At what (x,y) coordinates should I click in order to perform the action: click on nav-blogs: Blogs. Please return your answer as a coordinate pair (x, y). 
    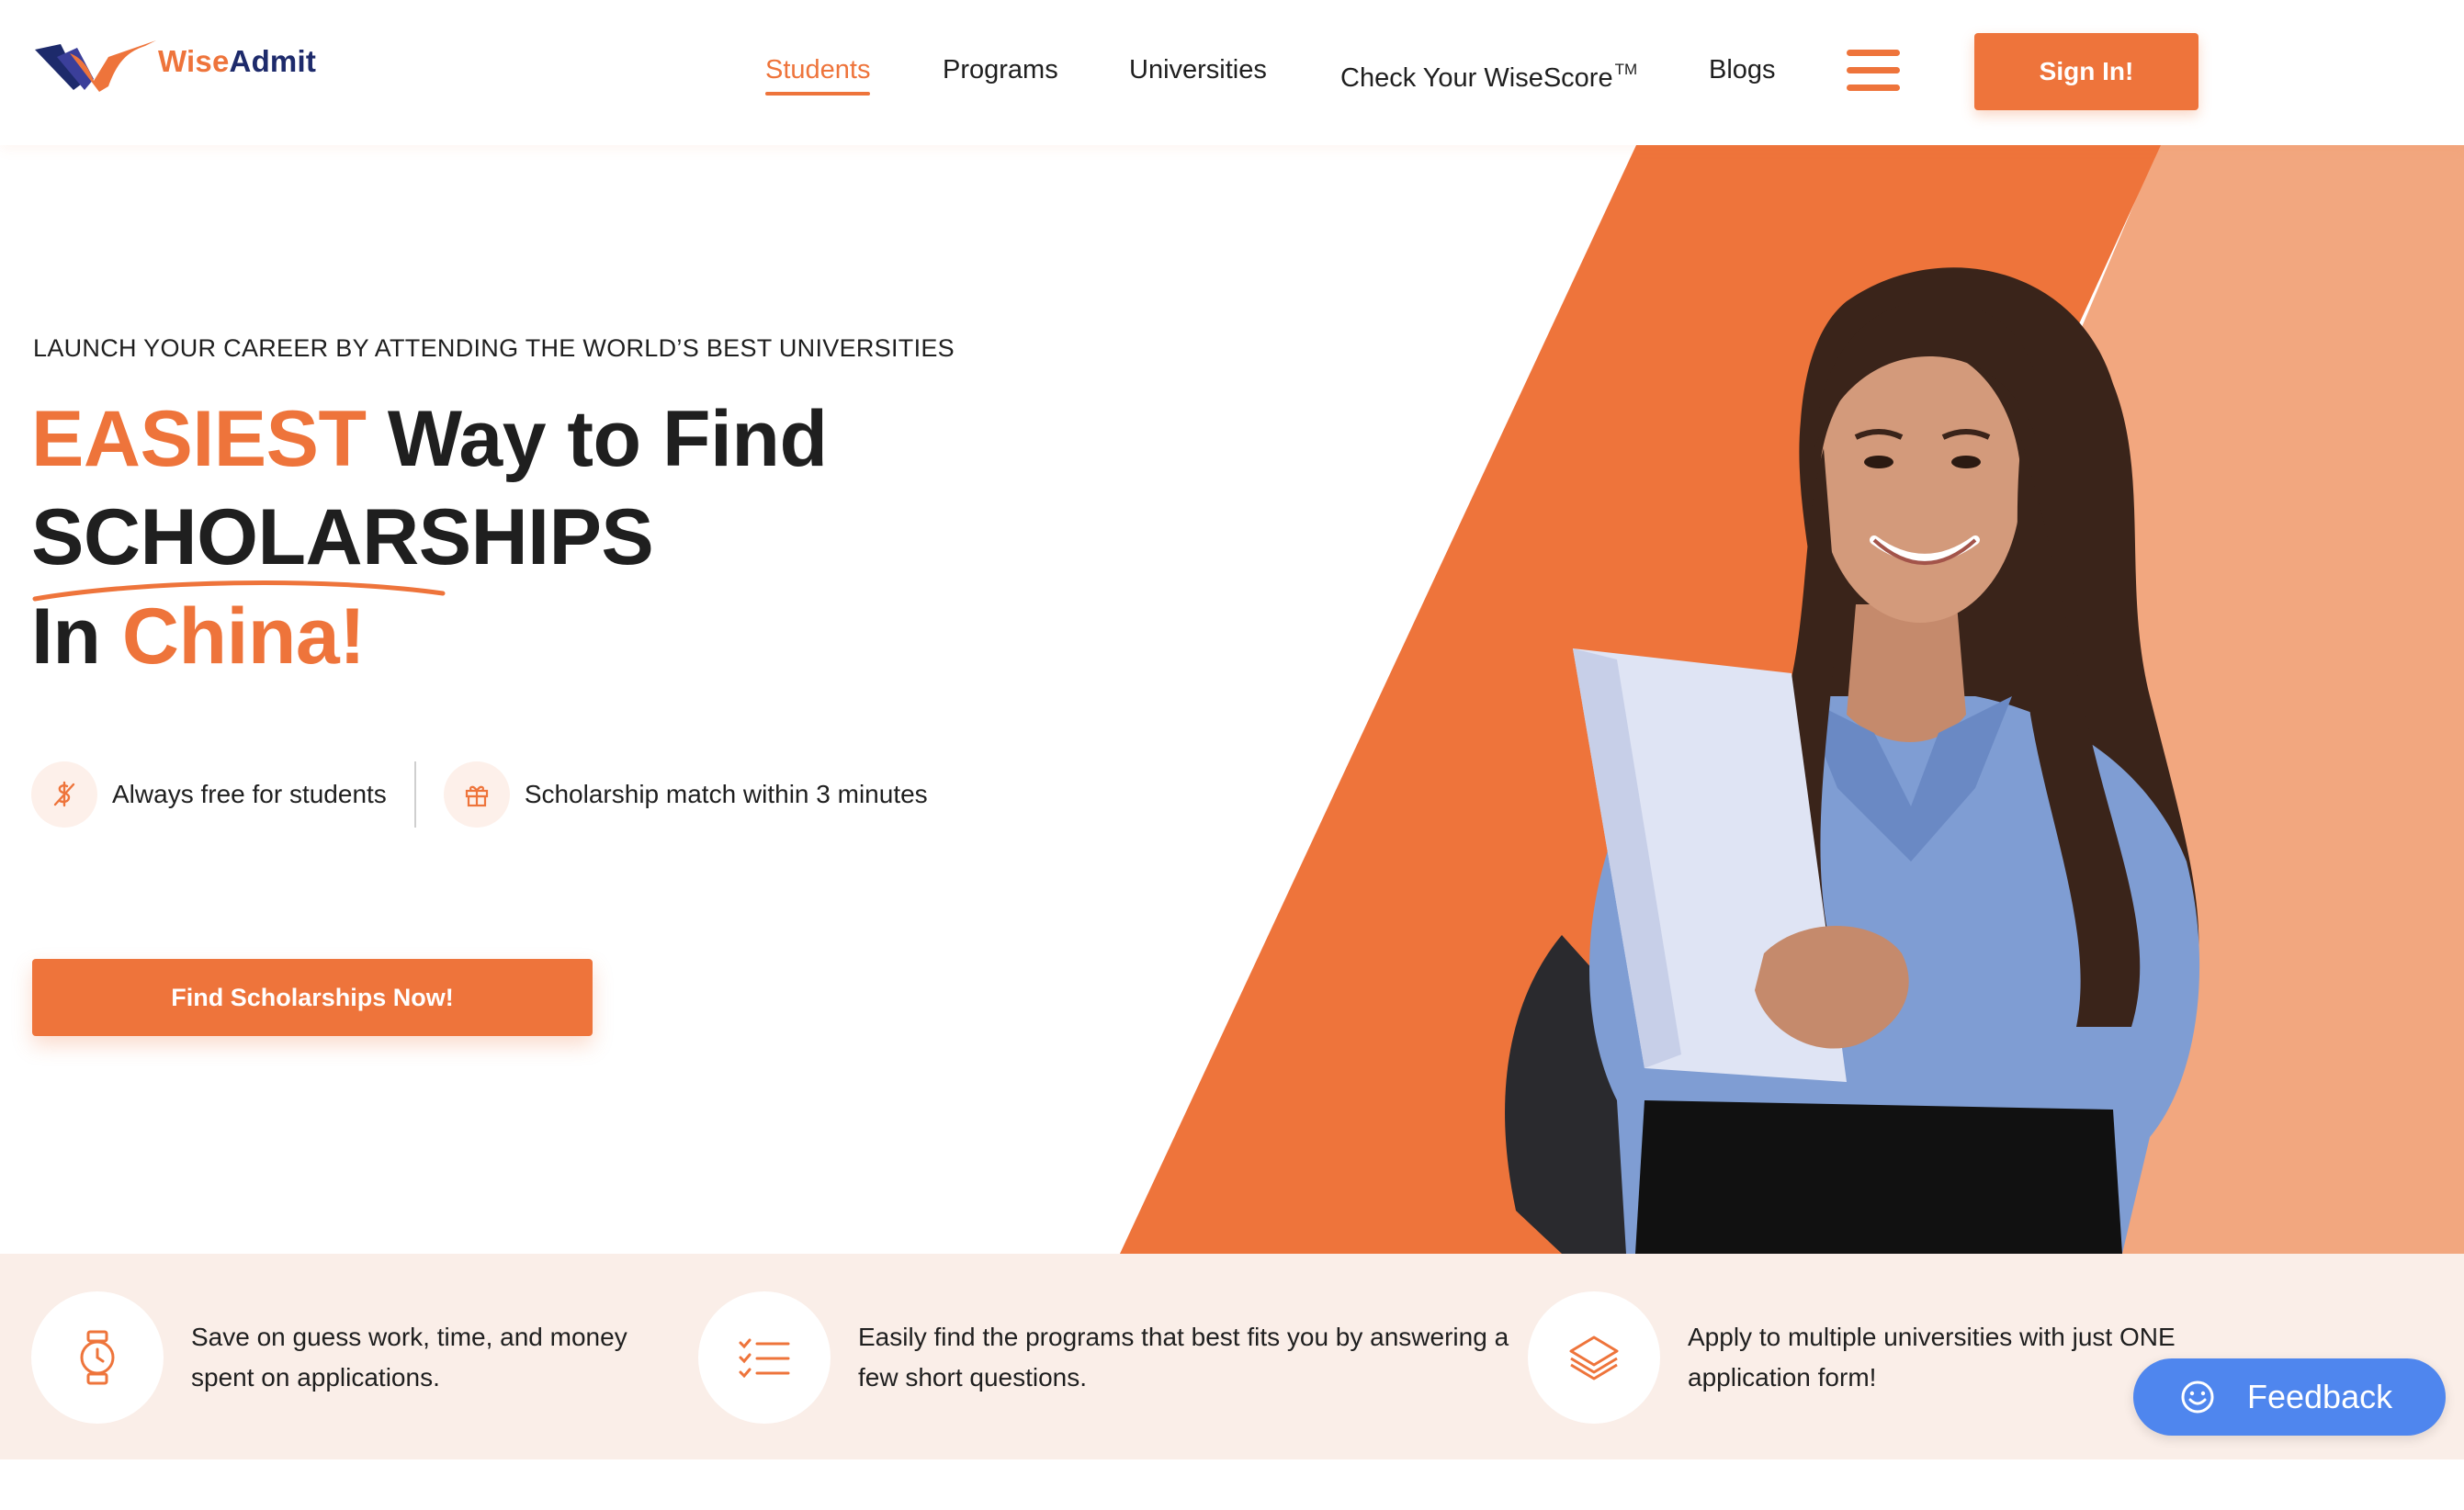
    Looking at the image, I should click on (1742, 70).